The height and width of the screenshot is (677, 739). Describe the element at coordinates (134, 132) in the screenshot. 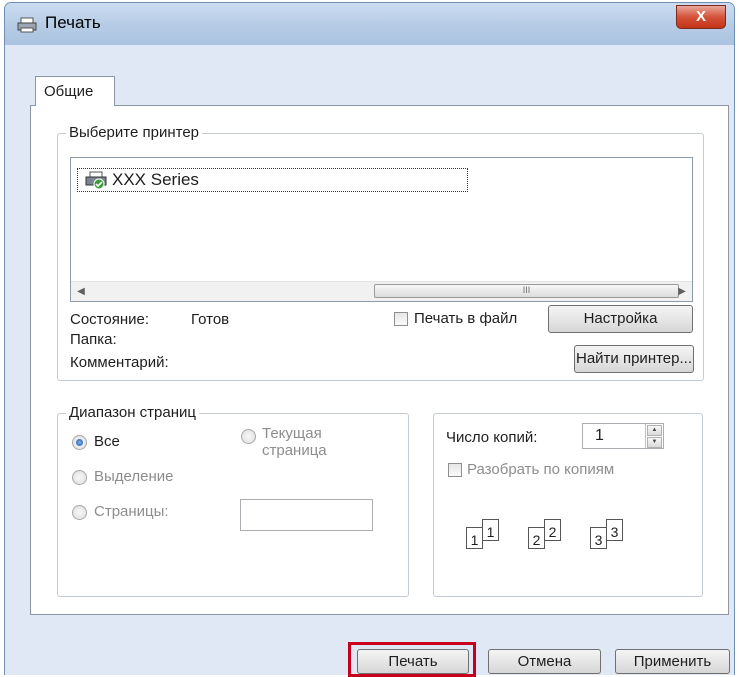

I see `printer-group-legend: Выберите принтер` at that location.